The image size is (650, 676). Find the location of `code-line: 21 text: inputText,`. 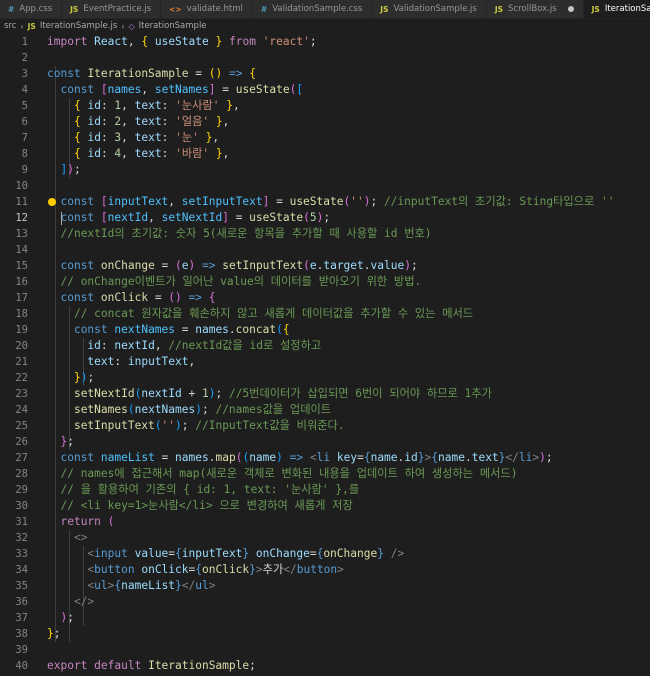

code-line: 21 text: inputText, is located at coordinates (325, 362).